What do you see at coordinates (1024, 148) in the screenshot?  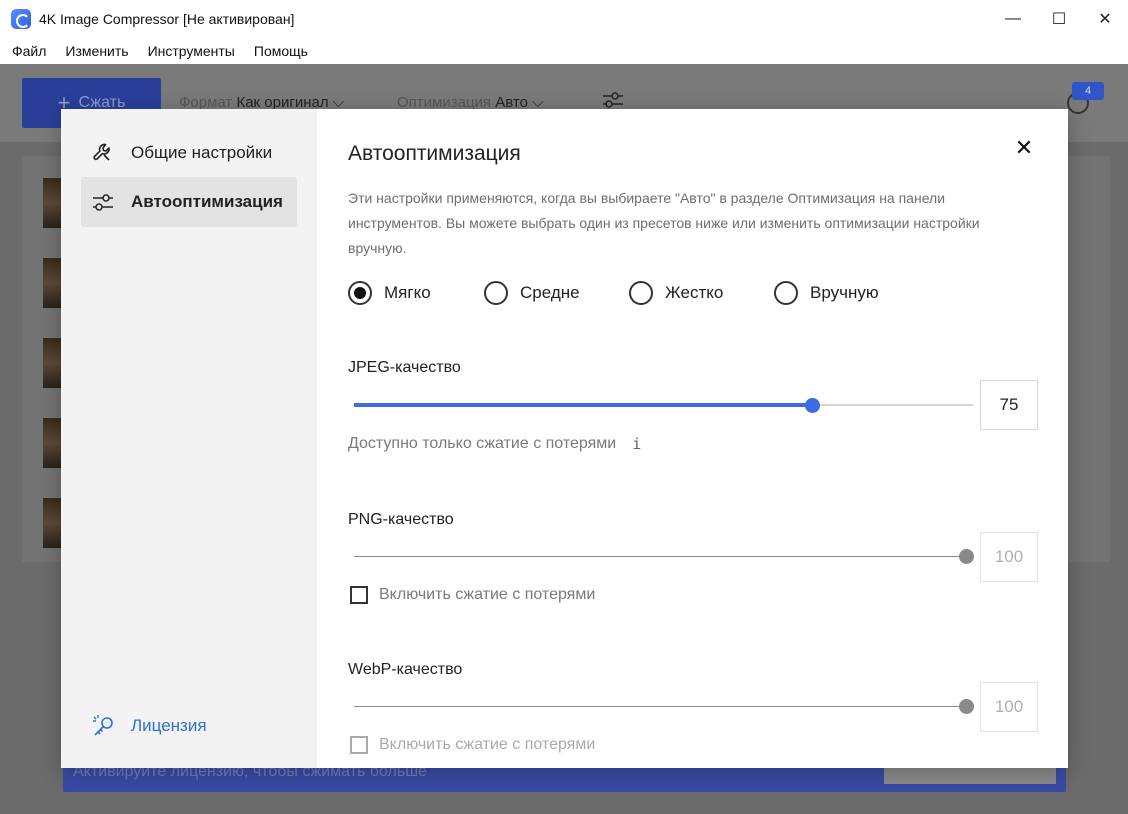 I see `close-button: ✕` at bounding box center [1024, 148].